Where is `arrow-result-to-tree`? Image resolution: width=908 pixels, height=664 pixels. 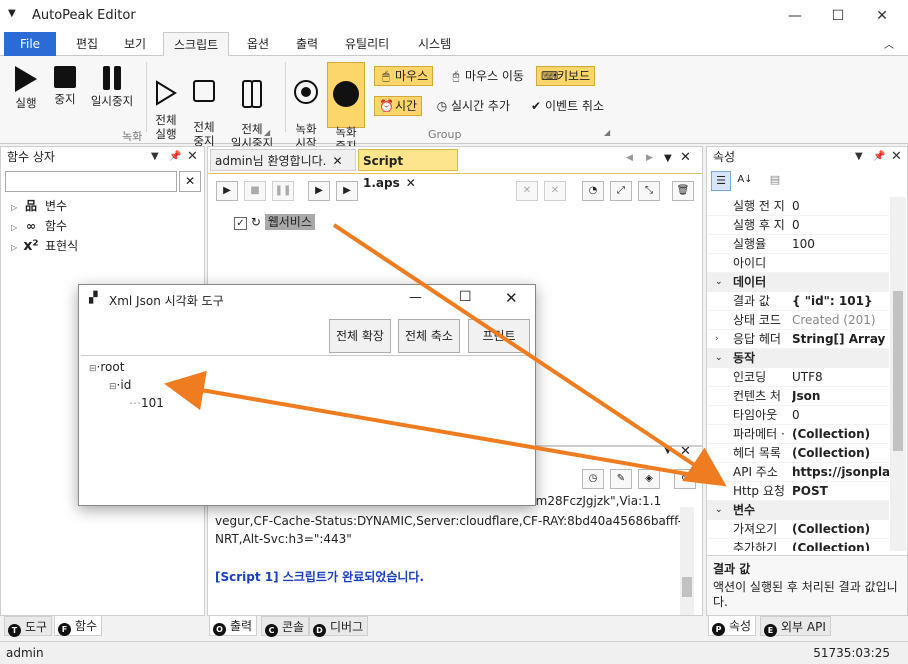
arrow-result-to-tree is located at coordinates (443, 426).